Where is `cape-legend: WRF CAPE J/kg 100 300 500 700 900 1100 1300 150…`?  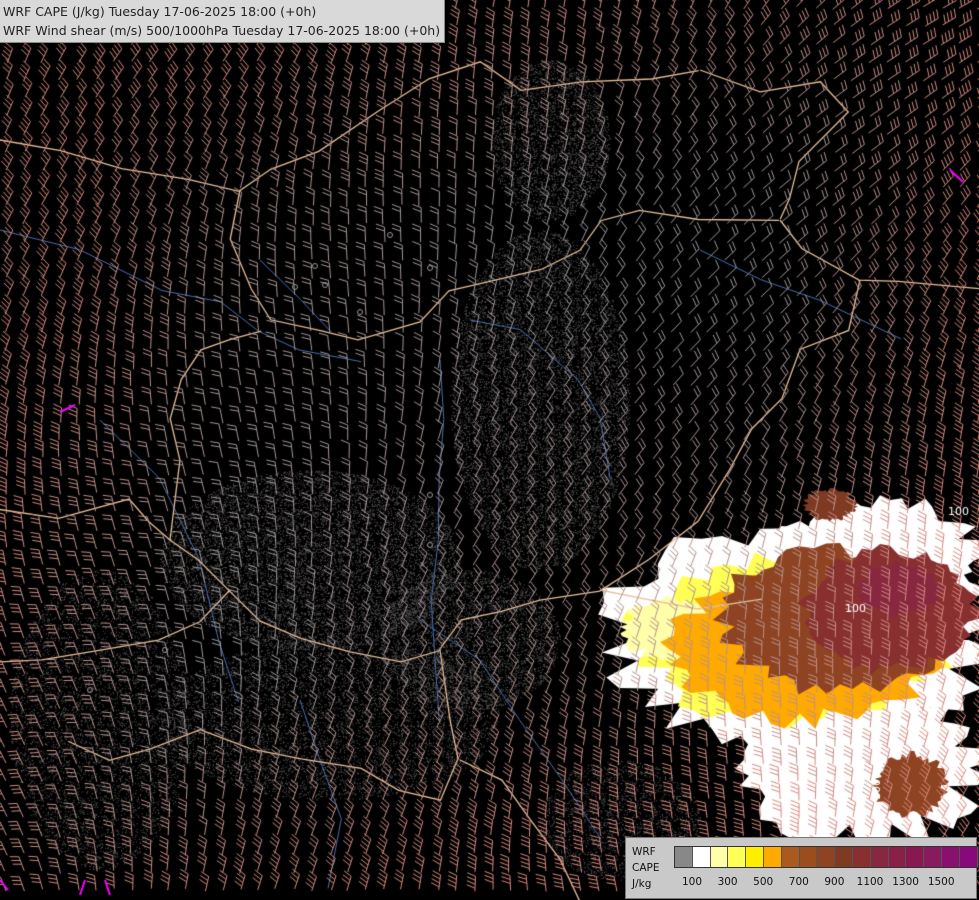 cape-legend: WRF CAPE J/kg 100 300 500 700 900 1100 1300 150… is located at coordinates (802, 868).